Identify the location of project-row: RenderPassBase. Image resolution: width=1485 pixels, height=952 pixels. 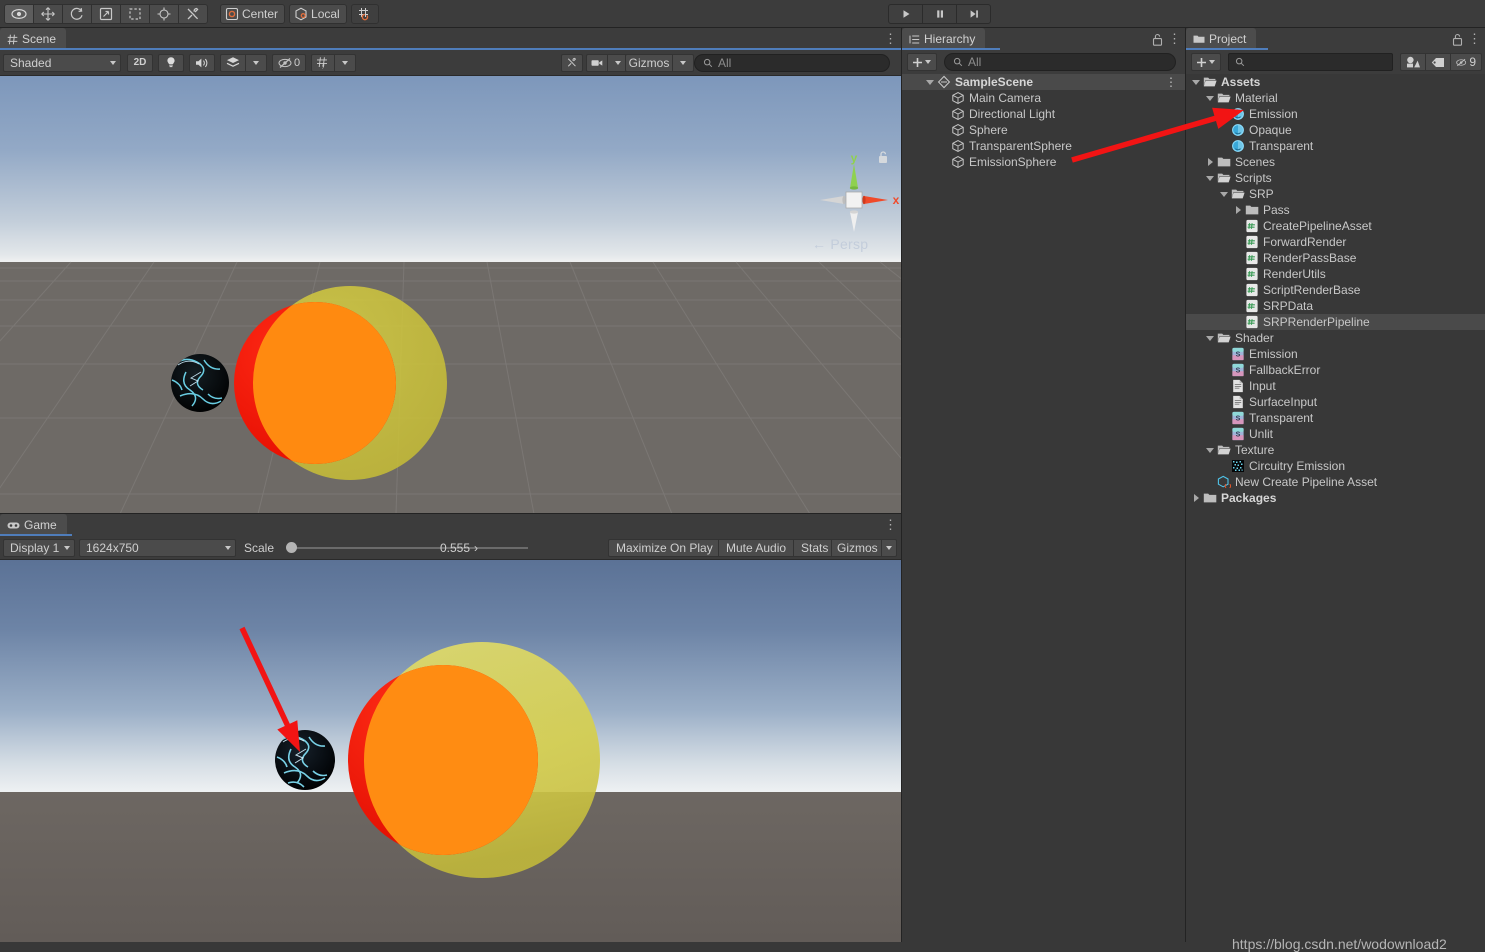
(1335, 258).